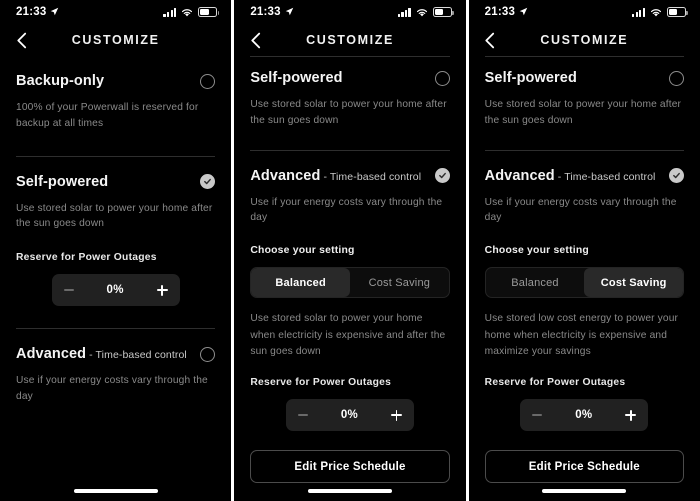 Image resolution: width=700 pixels, height=501 pixels. Describe the element at coordinates (86, 258) in the screenshot. I see `reserve-label-1: Reserve for Power Outages` at that location.